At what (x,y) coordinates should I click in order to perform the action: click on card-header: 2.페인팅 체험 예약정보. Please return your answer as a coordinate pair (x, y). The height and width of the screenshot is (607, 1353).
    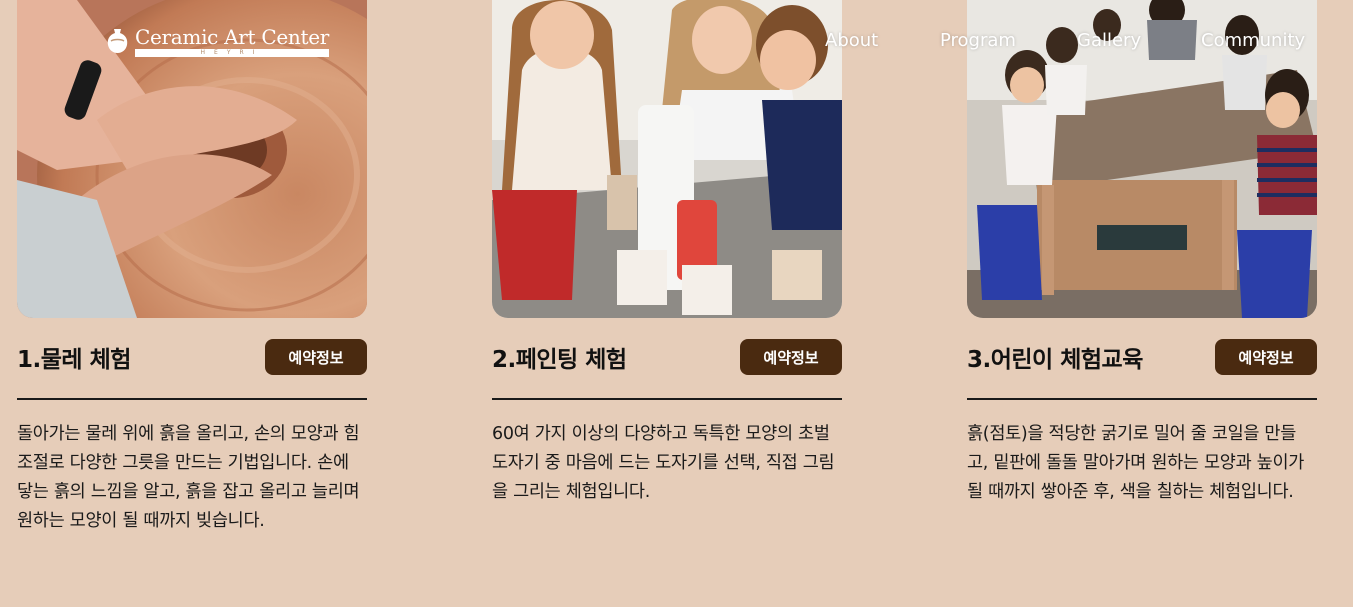
    Looking at the image, I should click on (667, 357).